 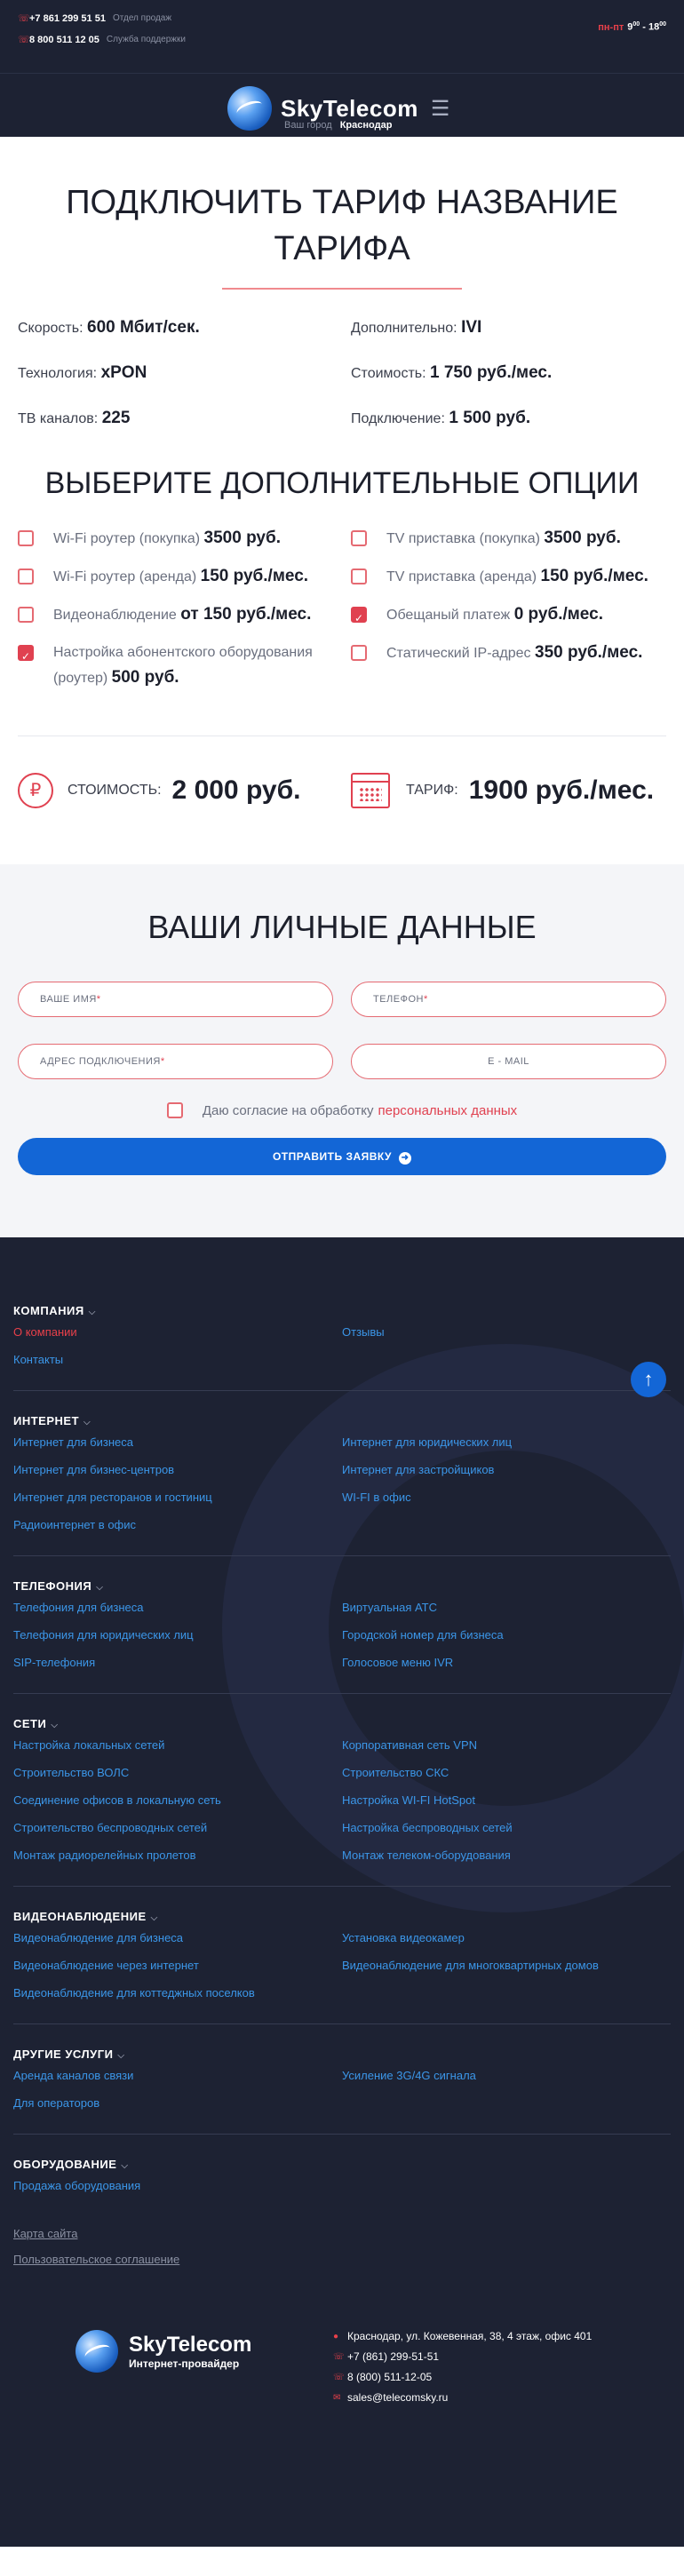 What do you see at coordinates (517, 577) in the screenshot?
I see `option-tv-rent: TV приставка (аренда) 150 руб./мес.` at bounding box center [517, 577].